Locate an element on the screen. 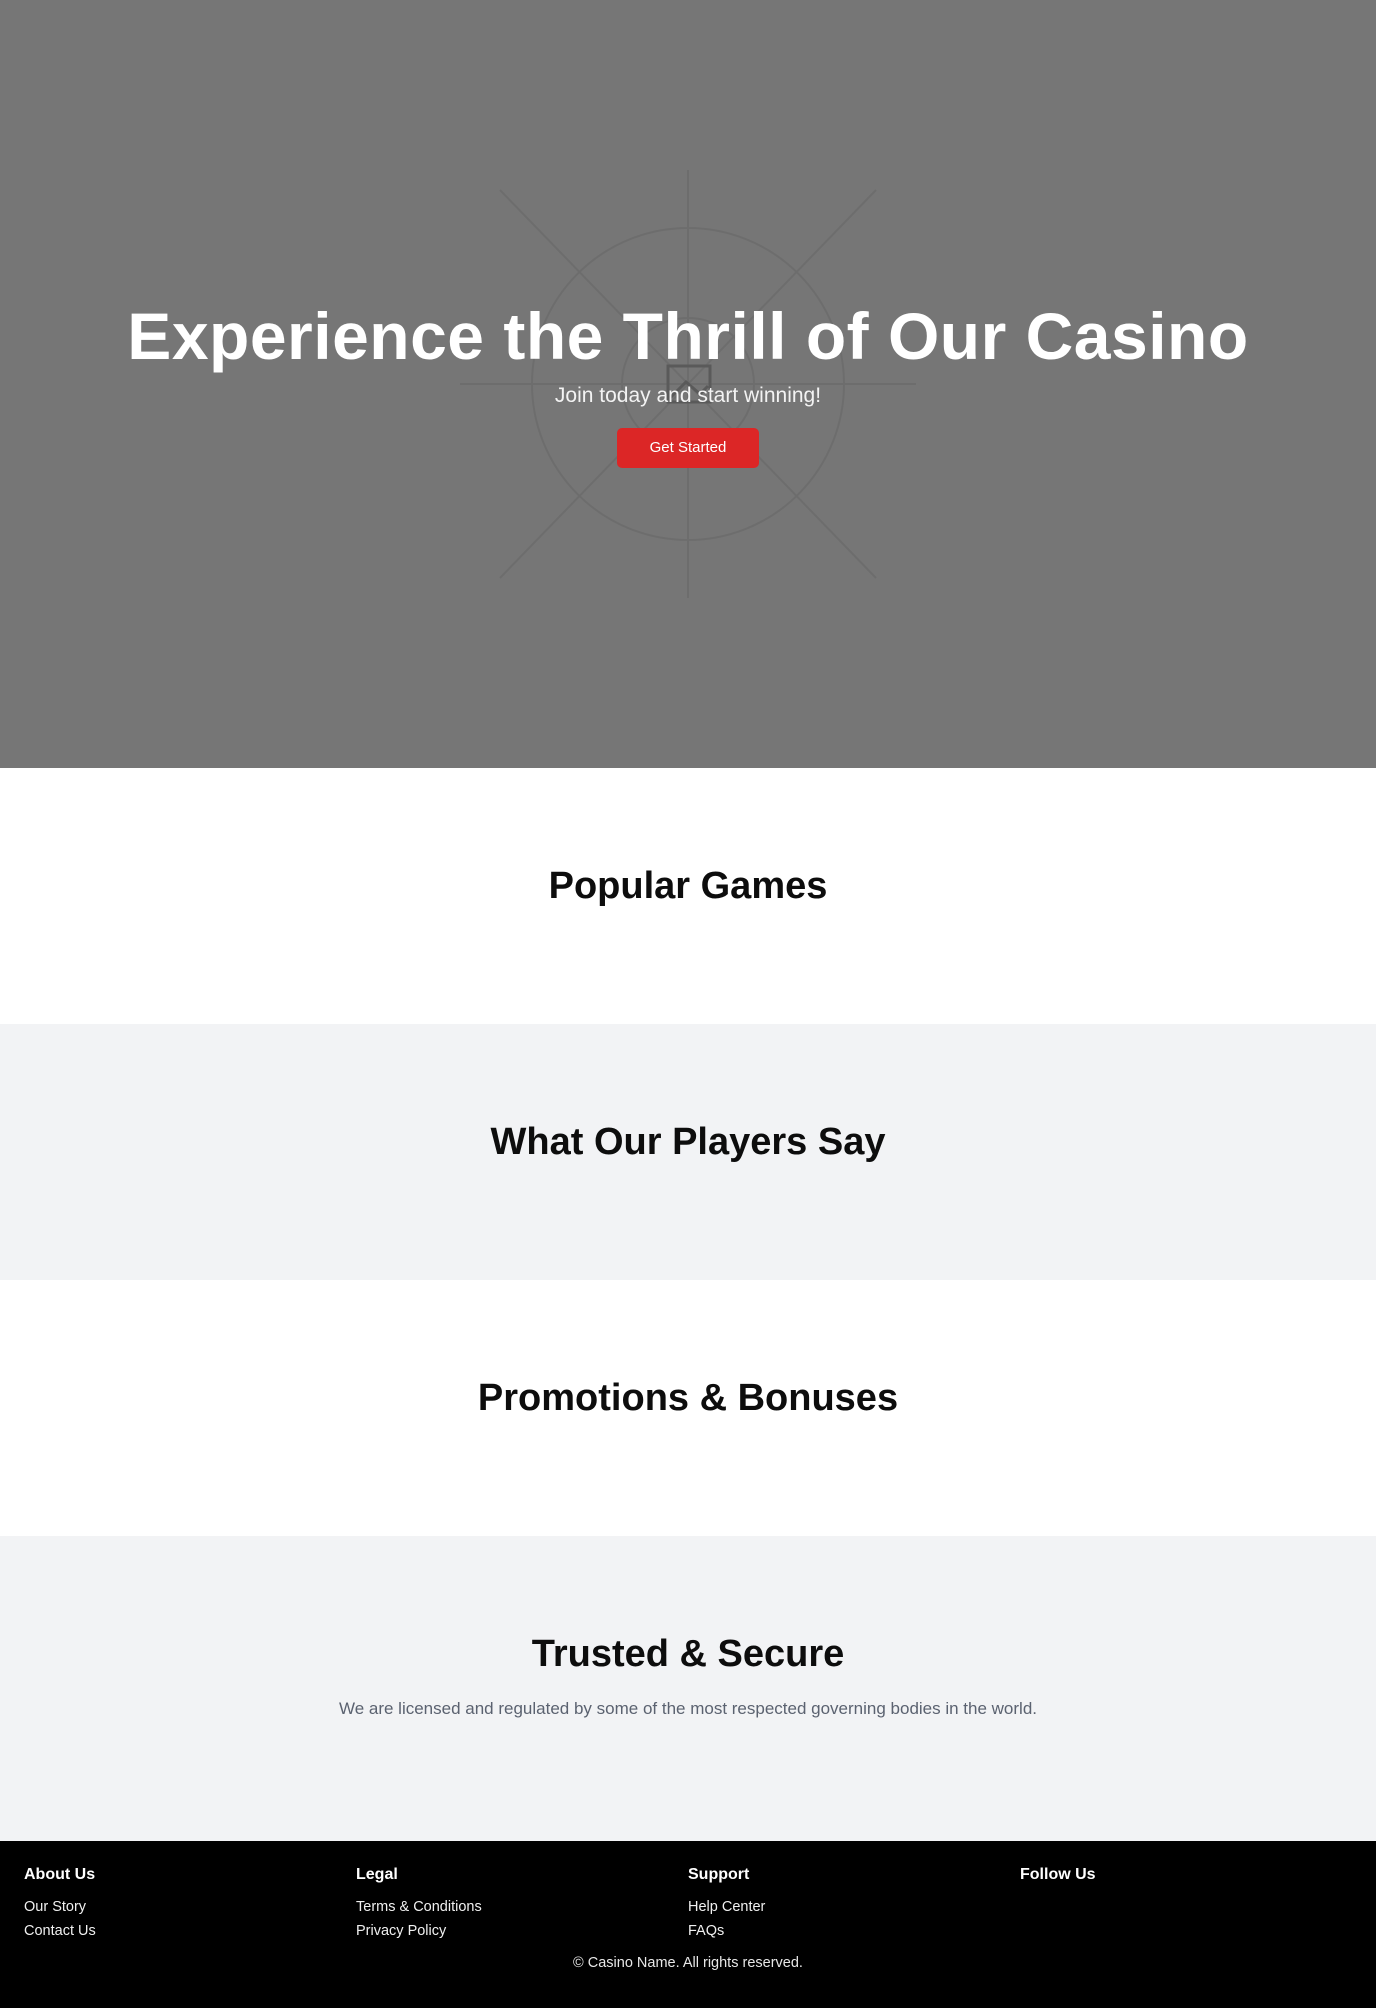  footer-link-terms: Terms & Conditions is located at coordinates (522, 1907).